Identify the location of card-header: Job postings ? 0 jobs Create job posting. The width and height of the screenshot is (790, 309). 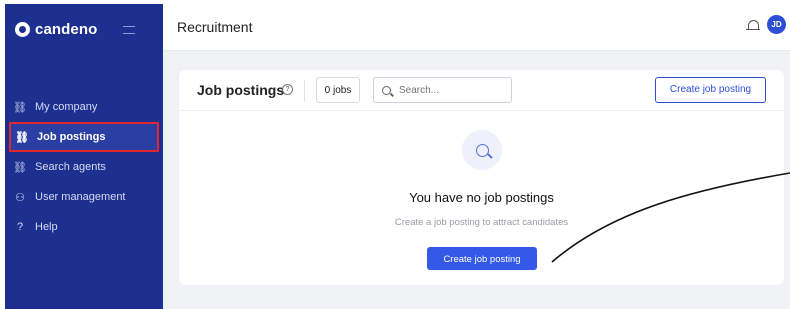
(481, 90).